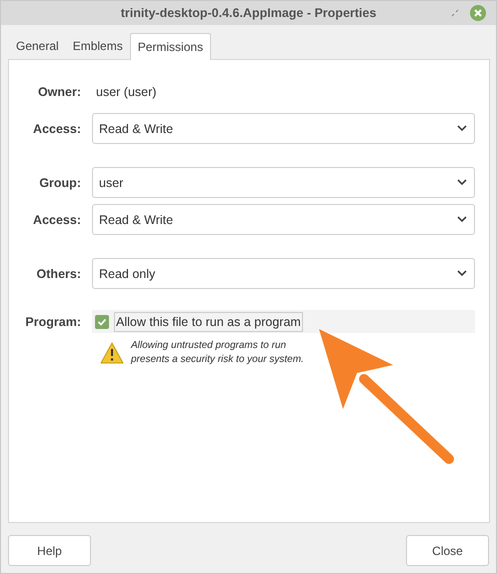 This screenshot has height=574, width=497. I want to click on dropdown: Read only, so click(283, 273).